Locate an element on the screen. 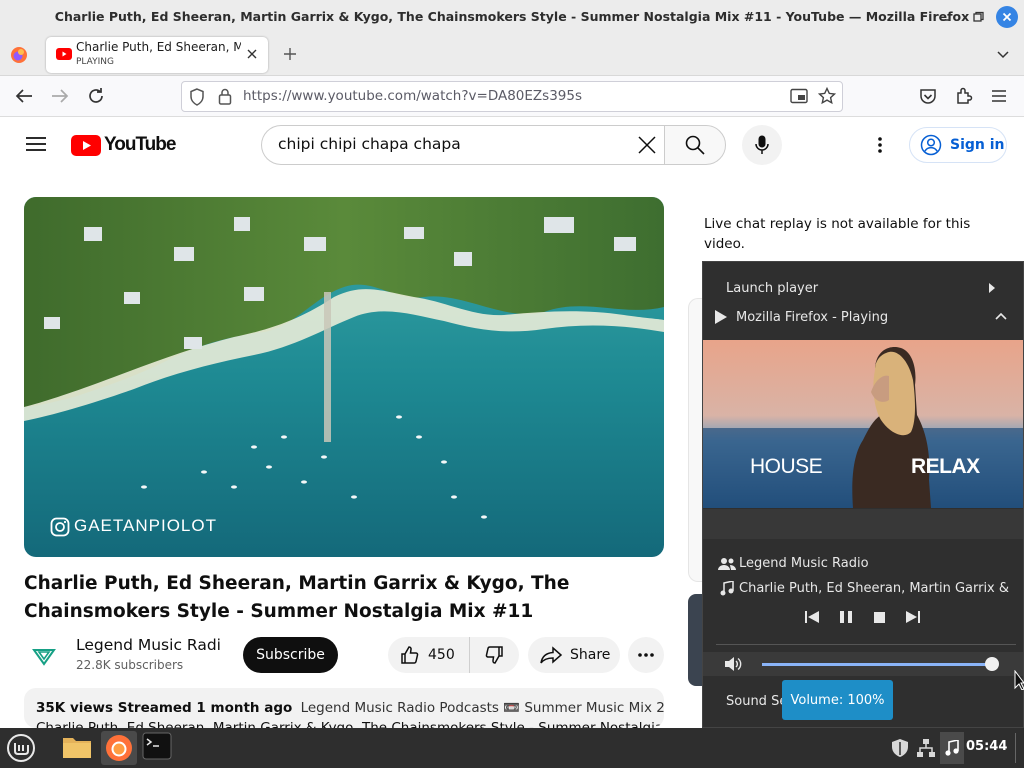 This screenshot has width=1024, height=768. terminal-launcher is located at coordinates (157, 746).